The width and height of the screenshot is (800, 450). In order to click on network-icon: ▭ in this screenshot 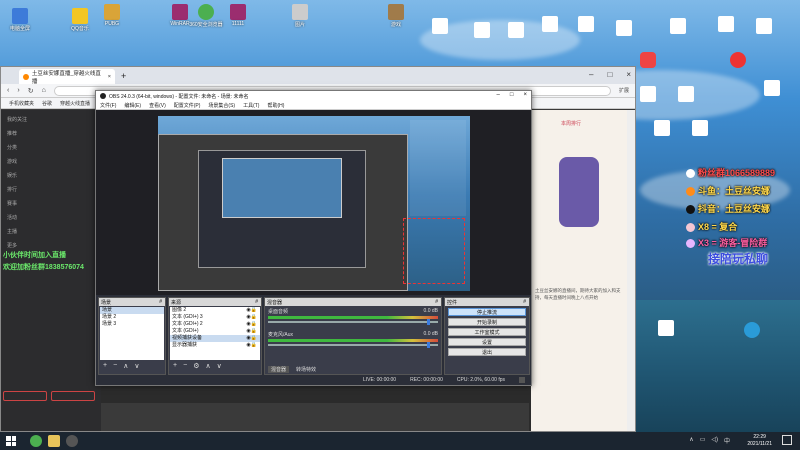, I will do `click(703, 440)`.